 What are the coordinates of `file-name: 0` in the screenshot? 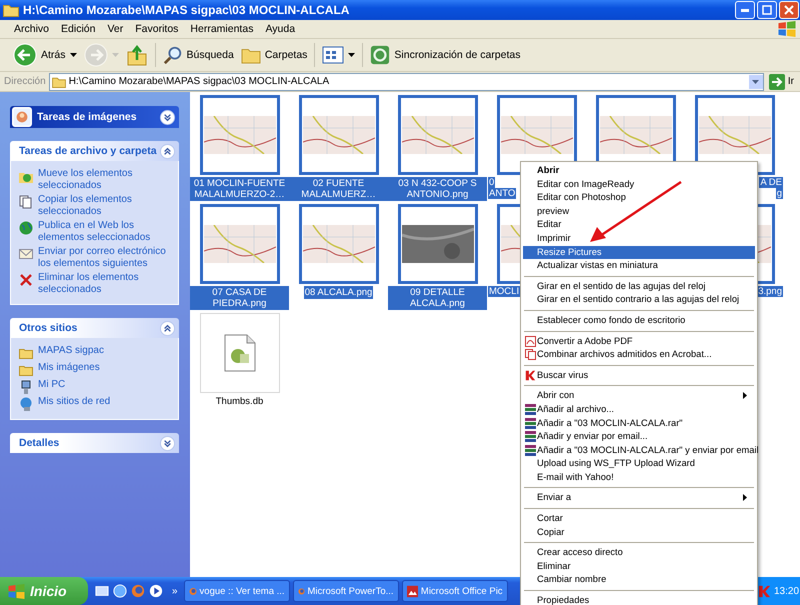 It's located at (492, 182).